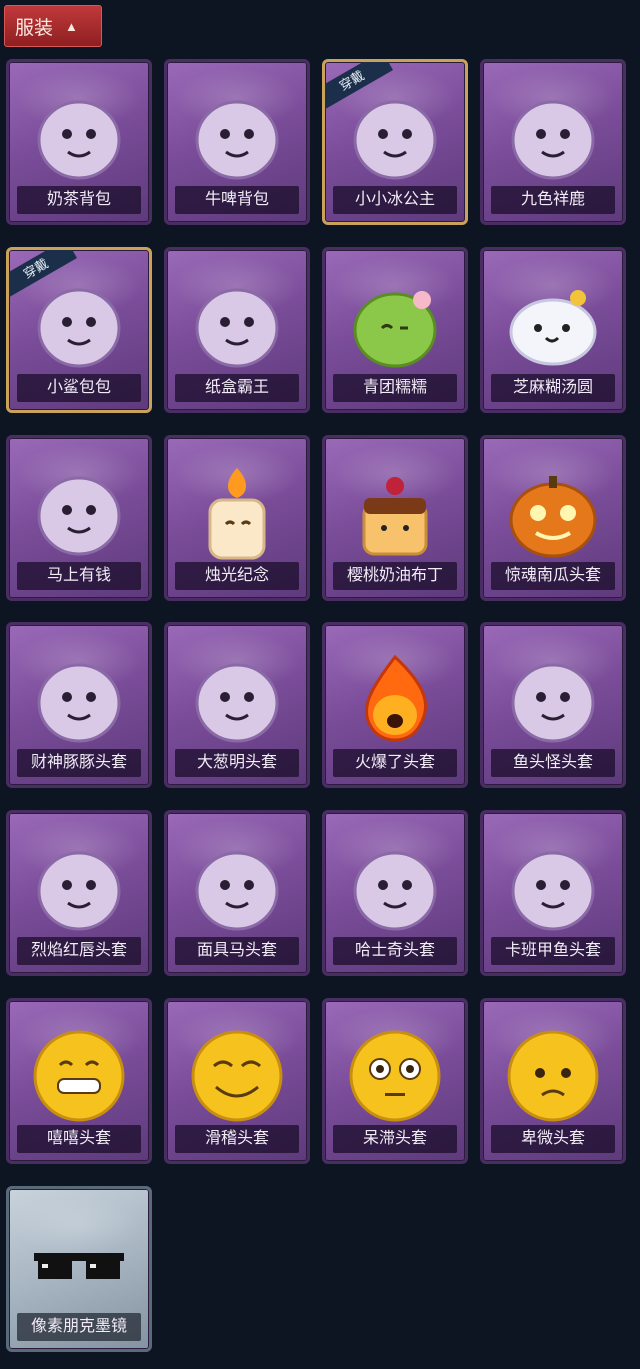 Image resolution: width=640 pixels, height=1369 pixels. I want to click on item-name: 滑稽头套, so click(237, 1139).